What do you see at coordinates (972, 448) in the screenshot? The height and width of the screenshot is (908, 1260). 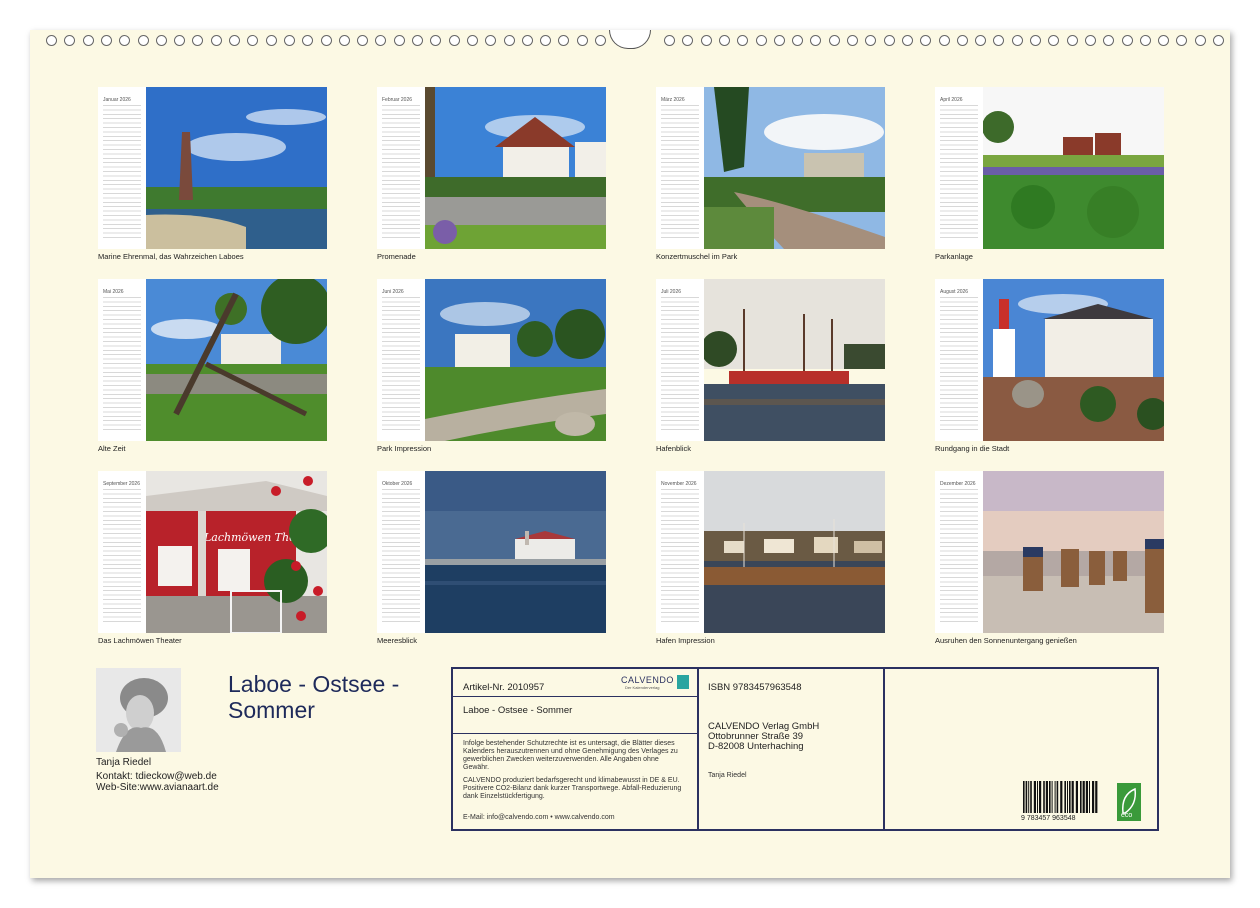 I see `photo-caption: Rundgang in die Stadt` at bounding box center [972, 448].